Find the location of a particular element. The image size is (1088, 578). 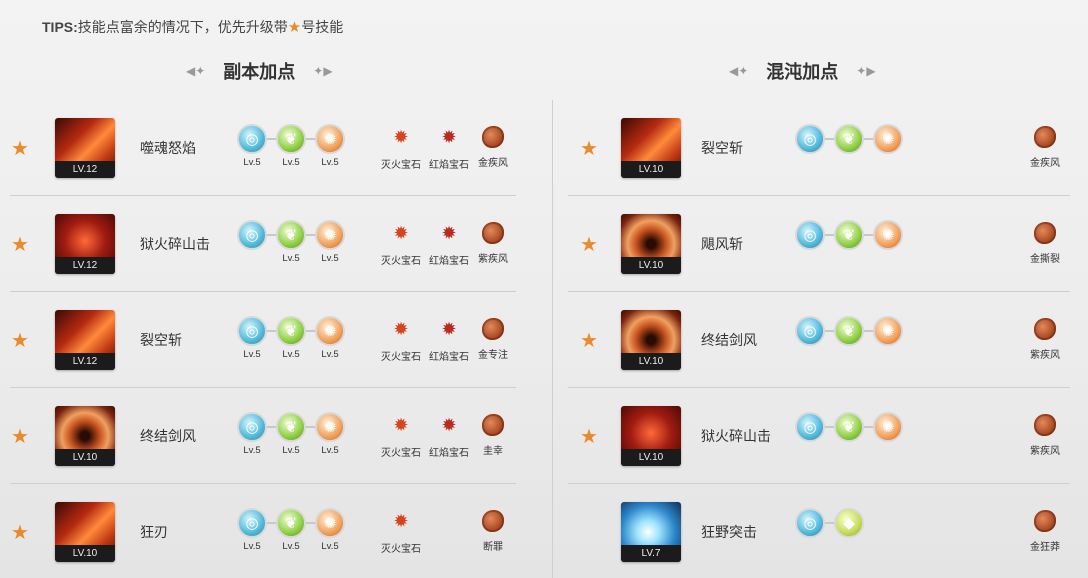

rune-yellowgreen-icon: ◆ is located at coordinates (849, 523).